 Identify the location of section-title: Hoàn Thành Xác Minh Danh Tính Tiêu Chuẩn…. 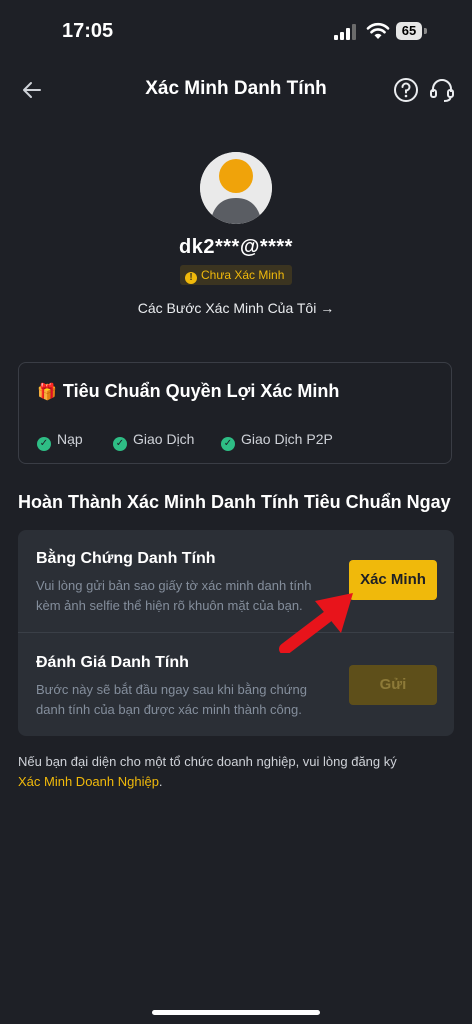
(234, 502).